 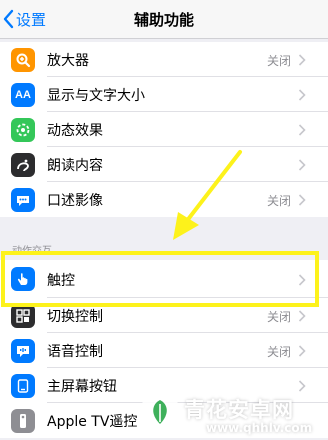 What do you see at coordinates (96, 96) in the screenshot?
I see `row-label: 显示与文字大小` at bounding box center [96, 96].